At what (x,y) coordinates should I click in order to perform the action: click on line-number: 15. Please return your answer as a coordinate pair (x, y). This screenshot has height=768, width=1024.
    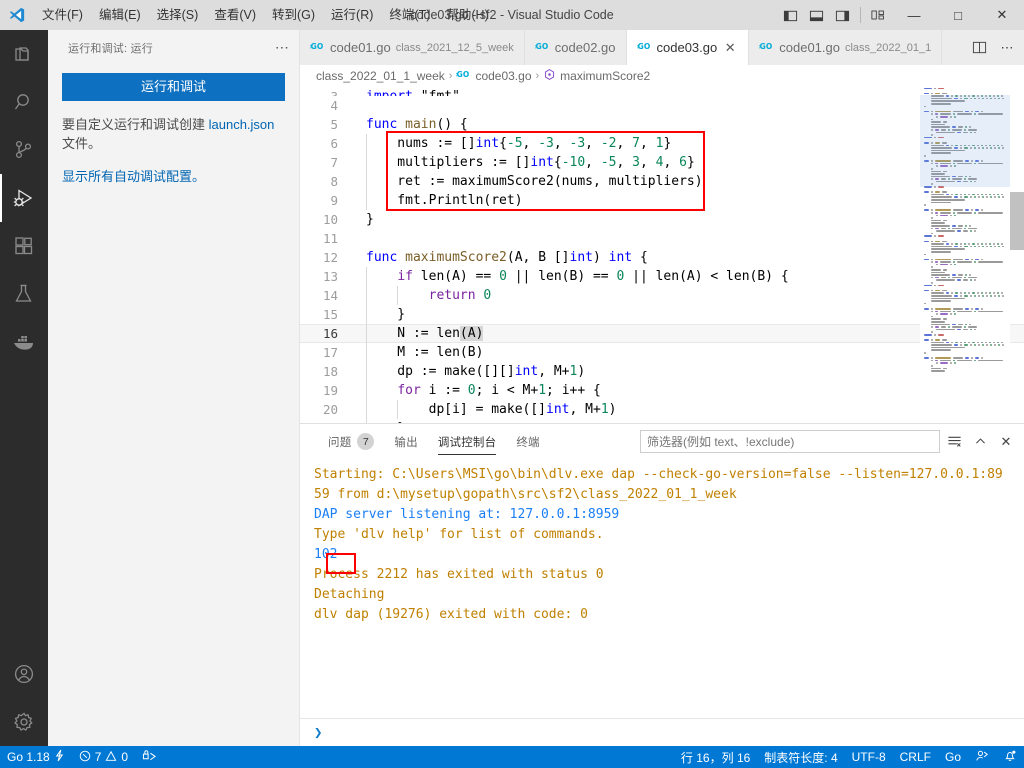
    Looking at the image, I should click on (330, 314).